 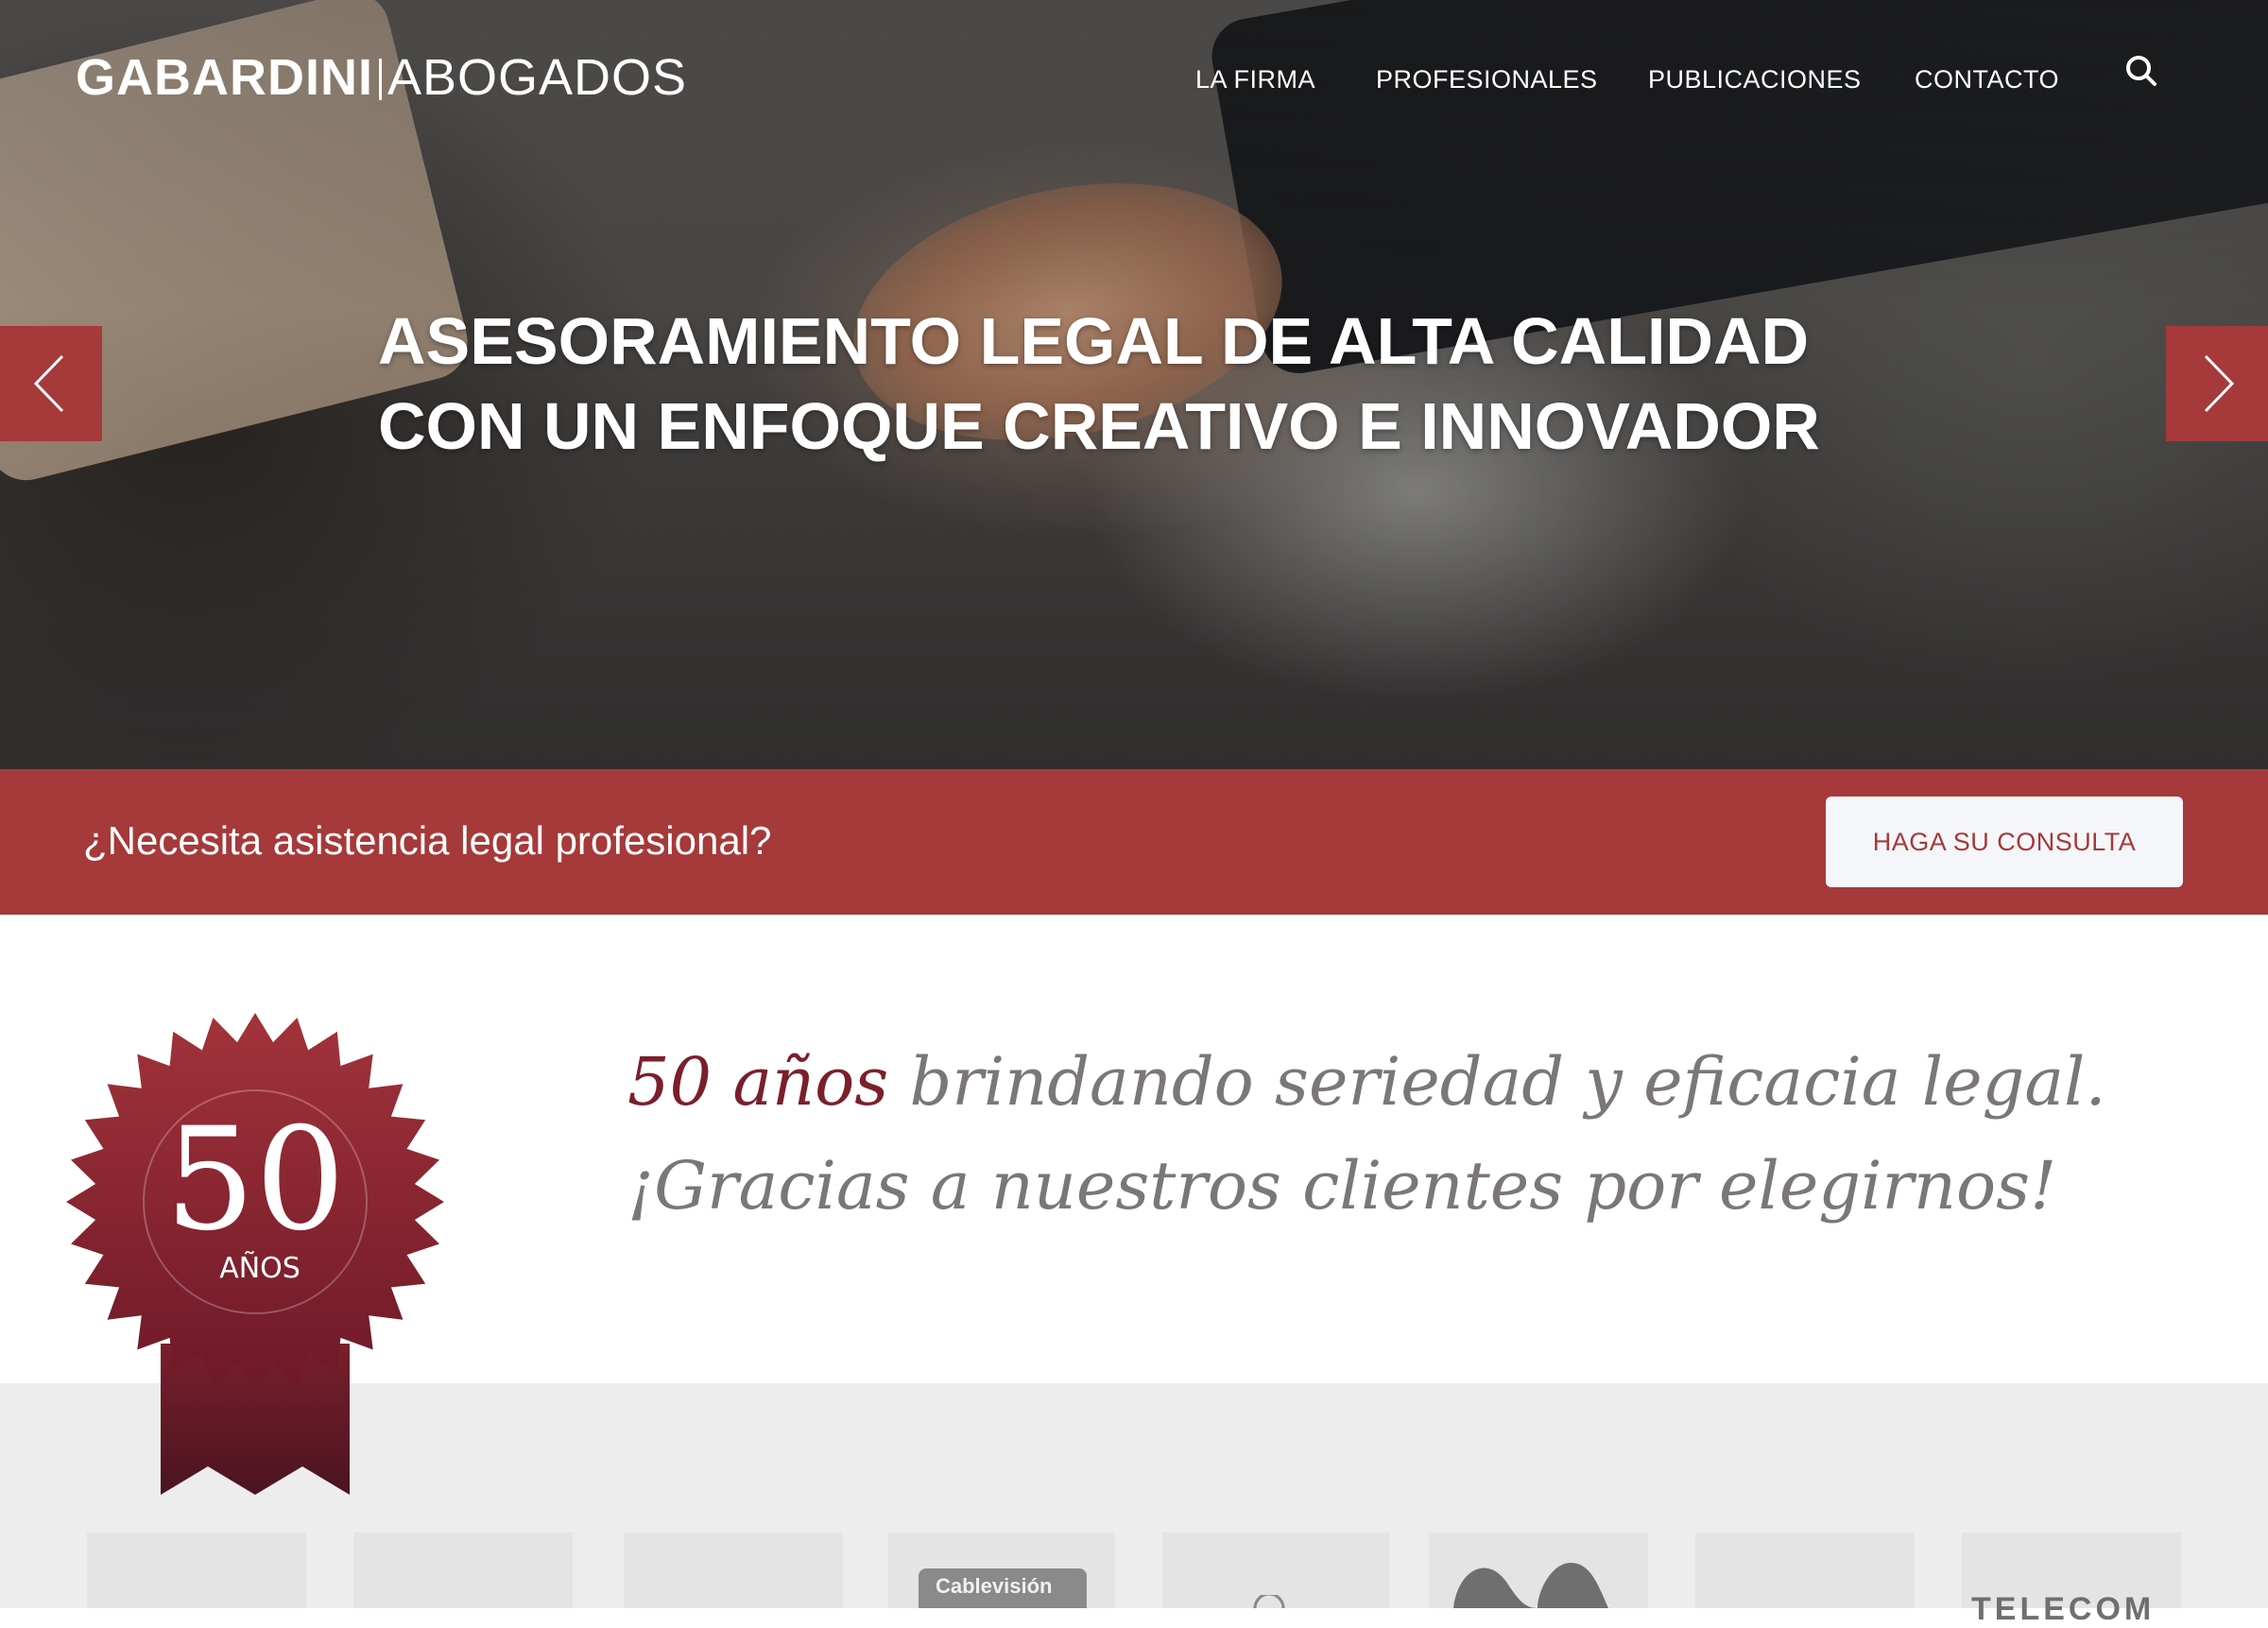 What do you see at coordinates (1487, 79) in the screenshot?
I see `nav-item-profesionales: PROFESIONALES` at bounding box center [1487, 79].